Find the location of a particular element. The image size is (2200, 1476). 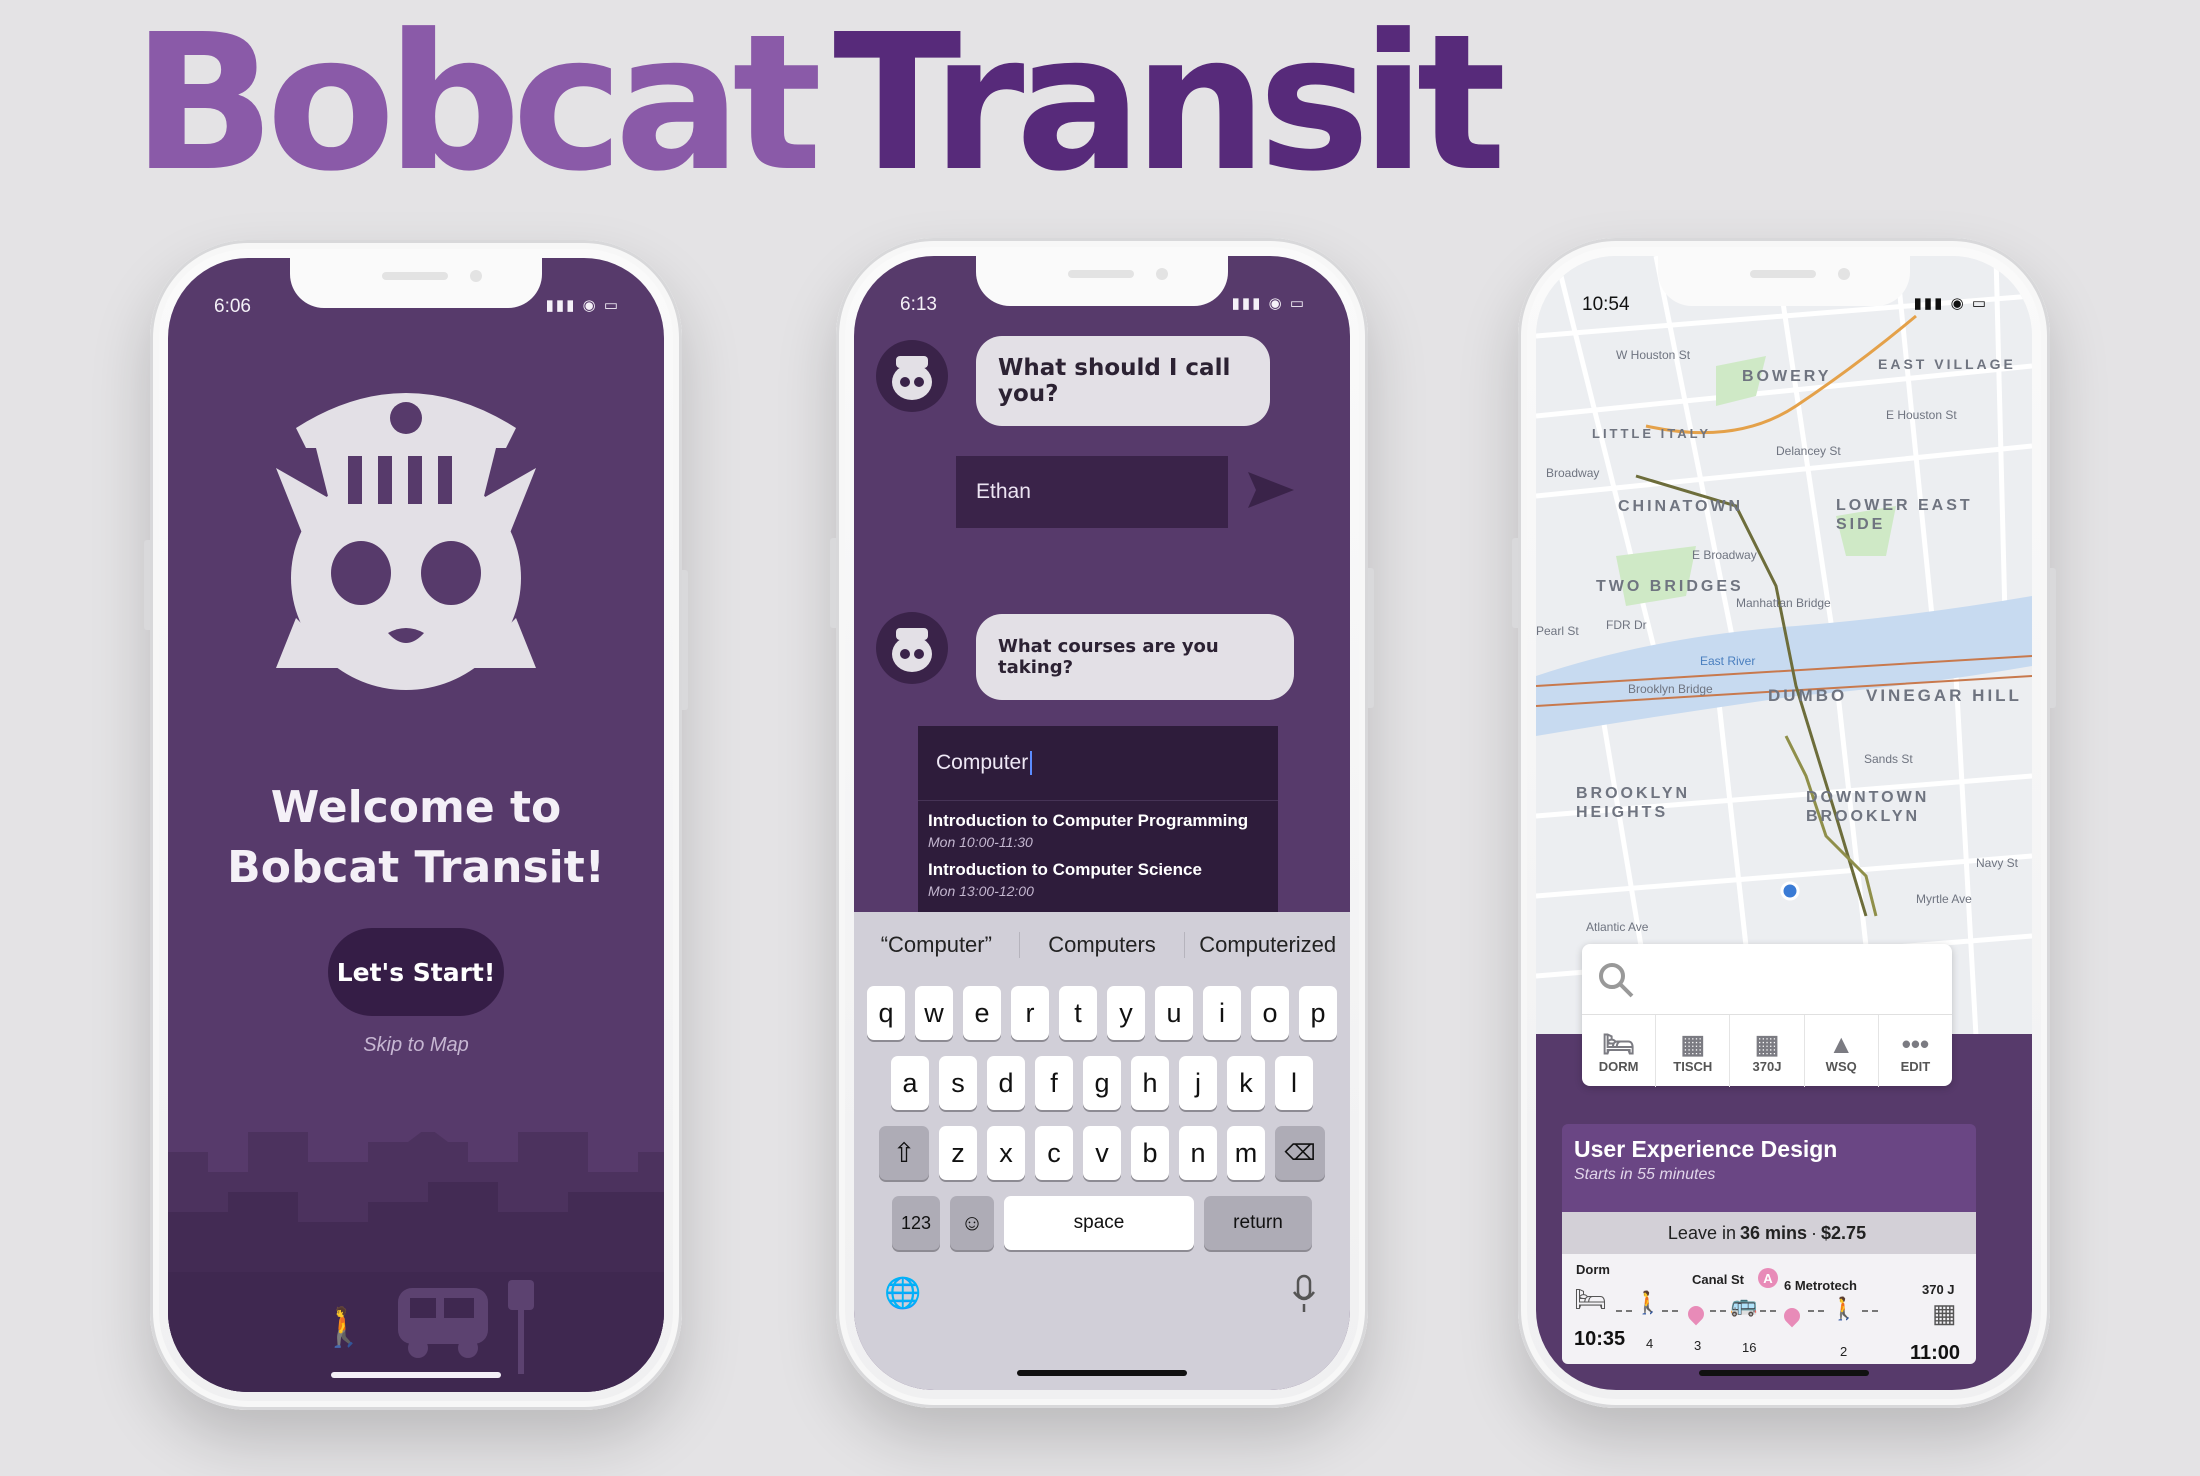

hero-title-word2: Transit is located at coordinates (1169, 106).